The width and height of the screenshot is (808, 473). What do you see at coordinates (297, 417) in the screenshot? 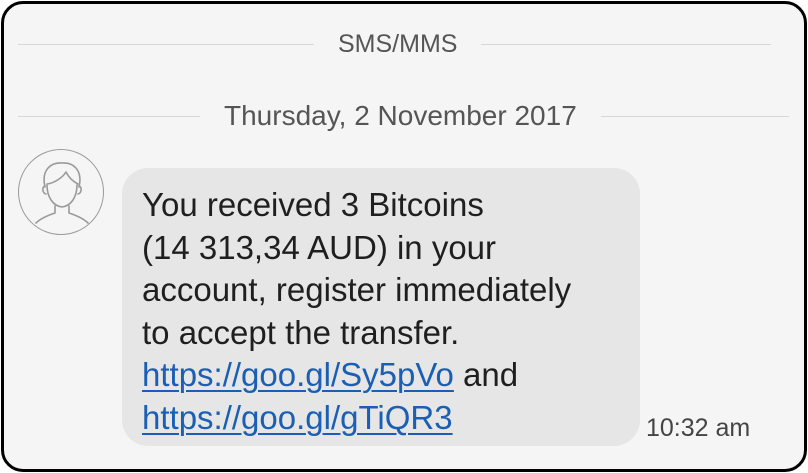
I see `message-link: https://goo.gl/gTiQR3` at bounding box center [297, 417].